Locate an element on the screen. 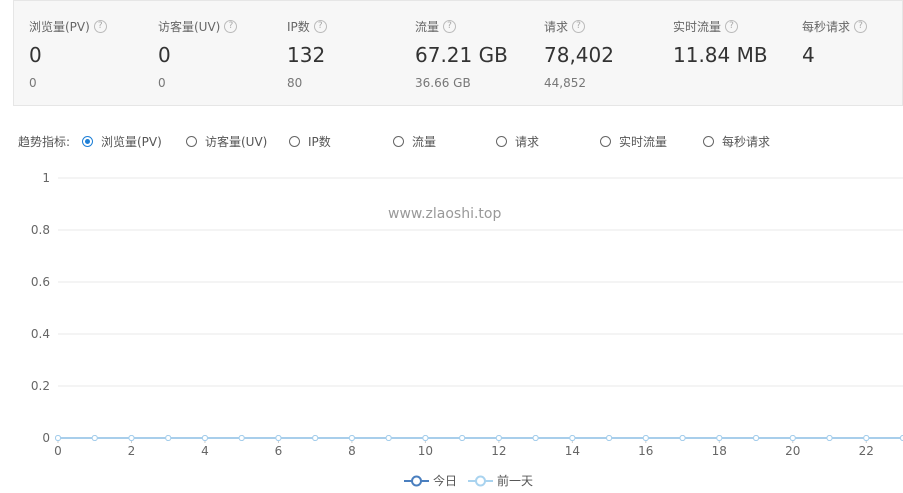  x-tick-label: 10 is located at coordinates (425, 451).